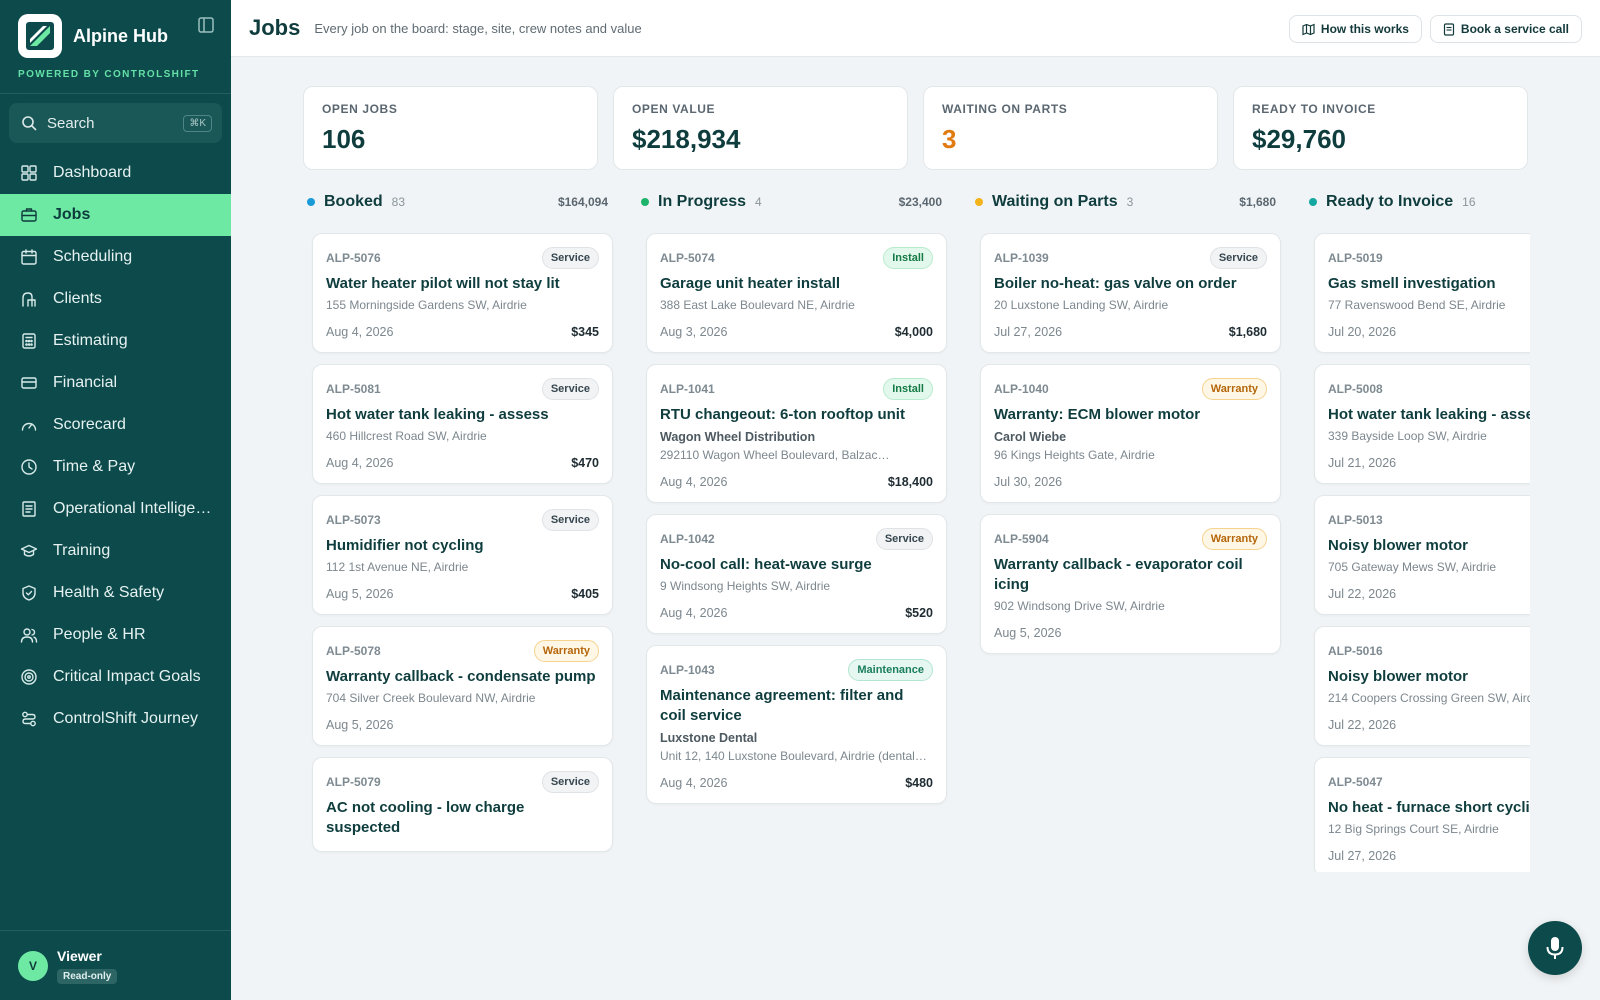 The height and width of the screenshot is (1000, 1600). I want to click on user-profile: V Viewer Read-only, so click(115, 965).